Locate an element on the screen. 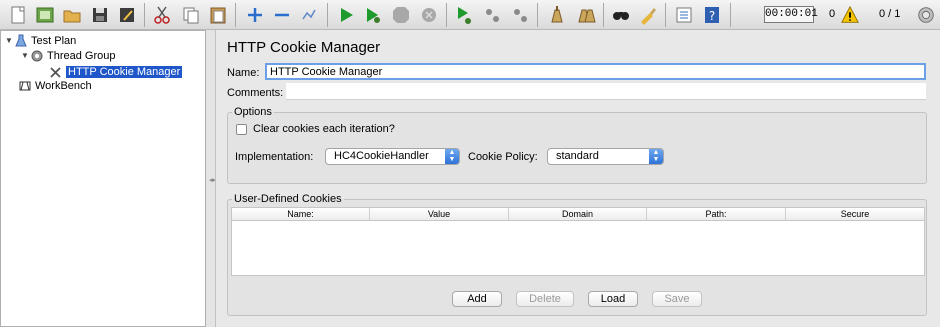  toolbar: ? 00:00:01 0 0 / 1 is located at coordinates (470, 15).